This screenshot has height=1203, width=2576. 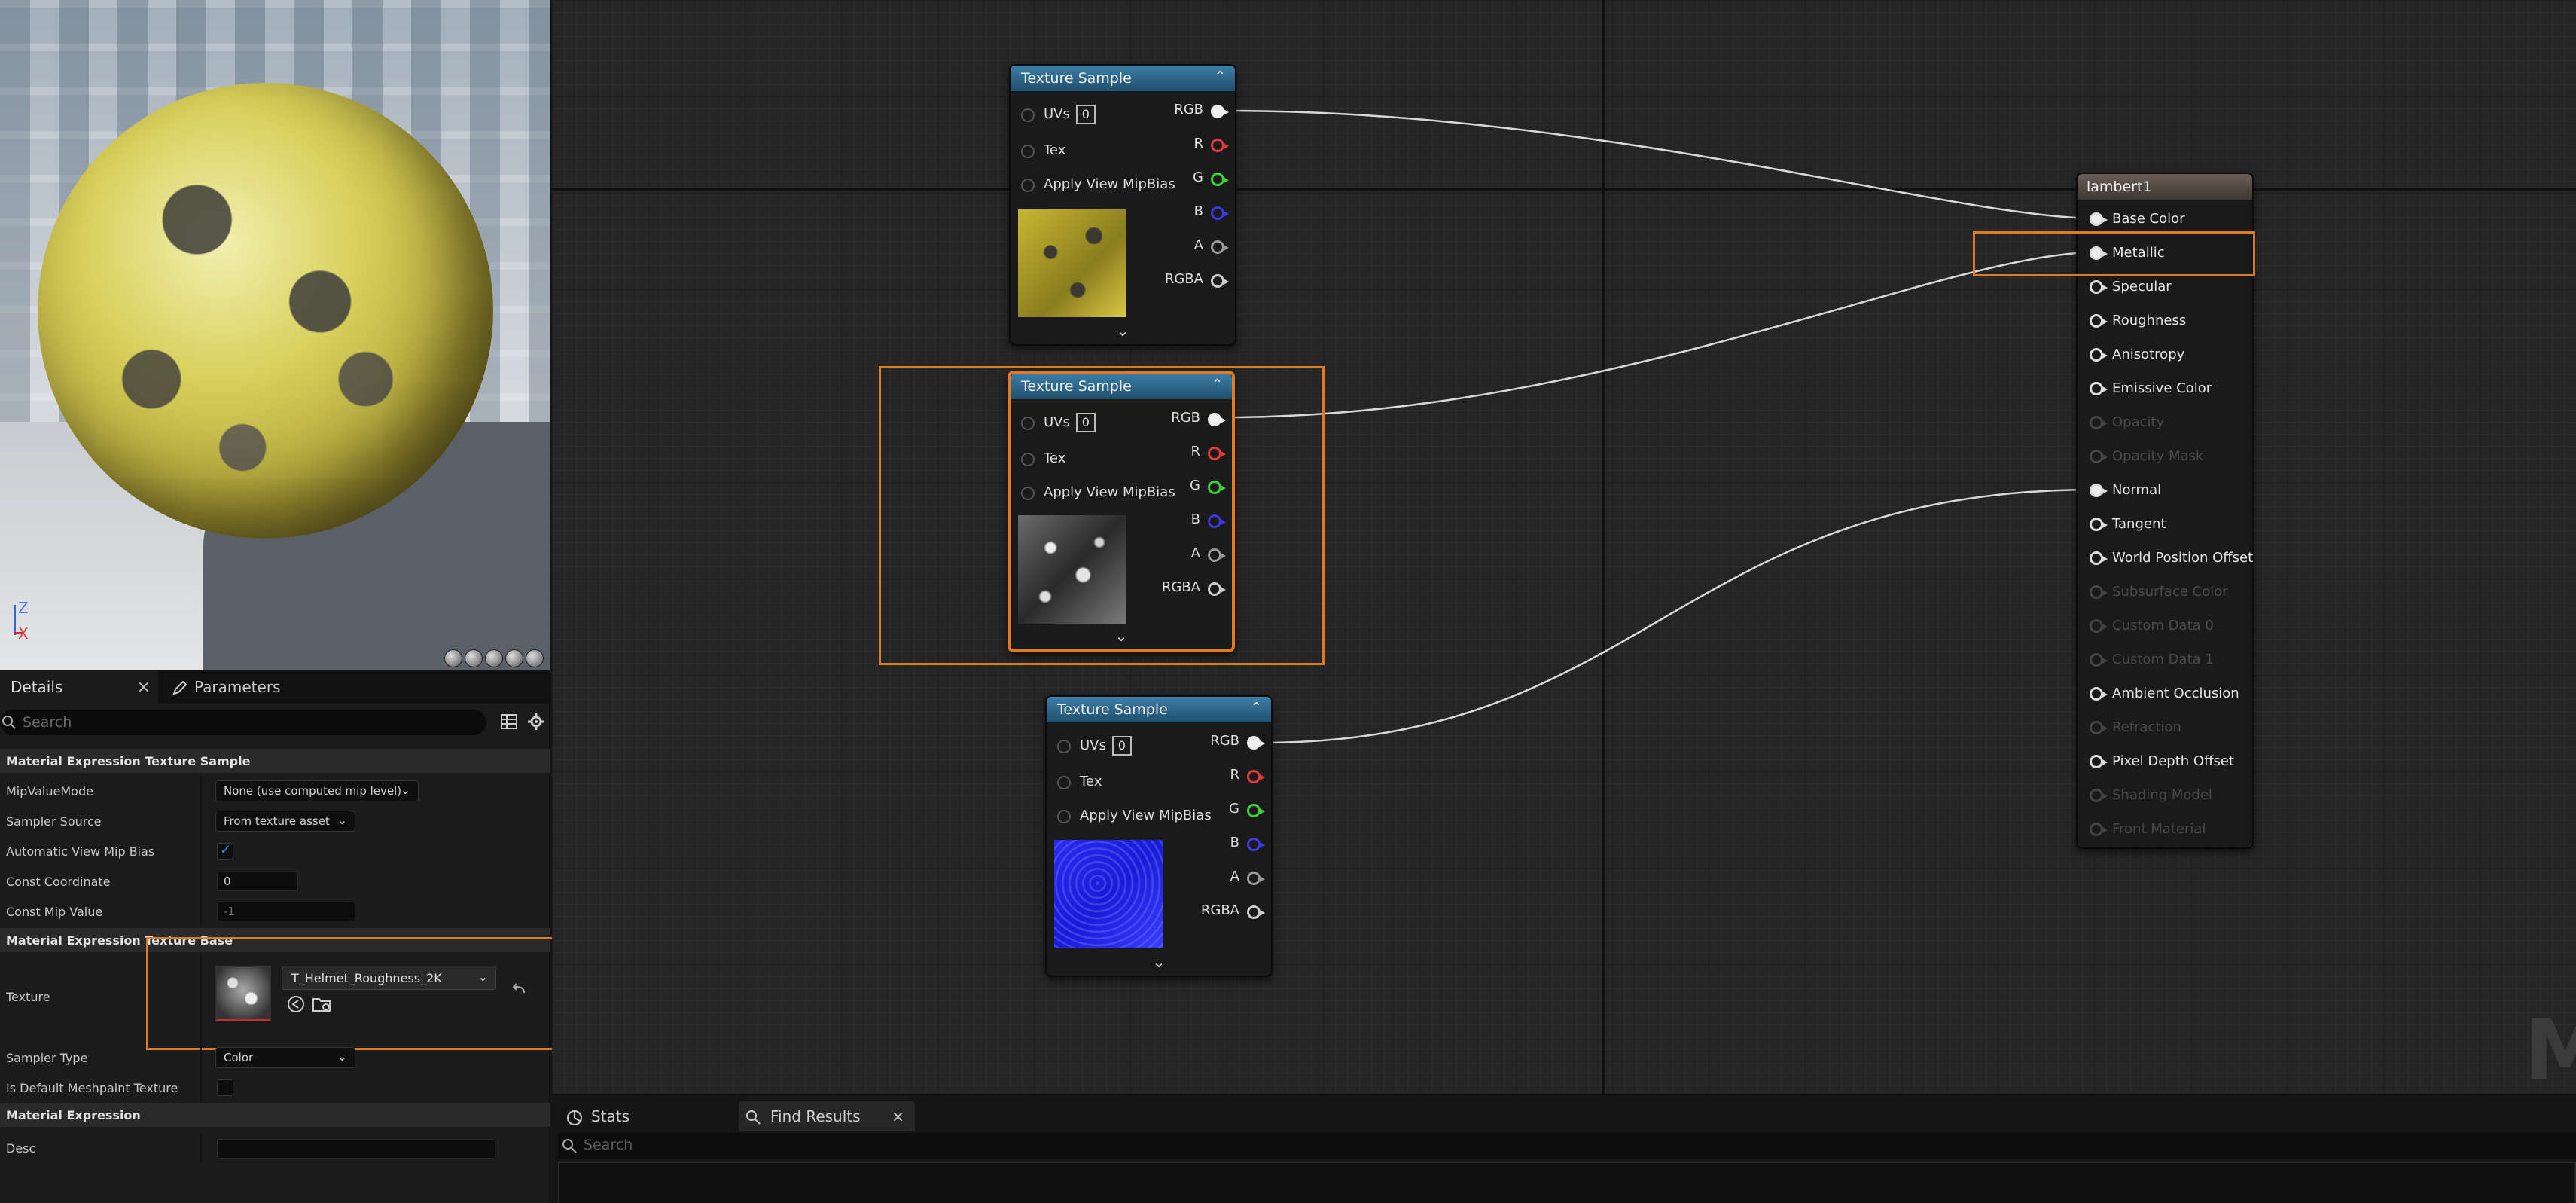 What do you see at coordinates (815, 1116) in the screenshot?
I see `tab-find-results-label: Find Results` at bounding box center [815, 1116].